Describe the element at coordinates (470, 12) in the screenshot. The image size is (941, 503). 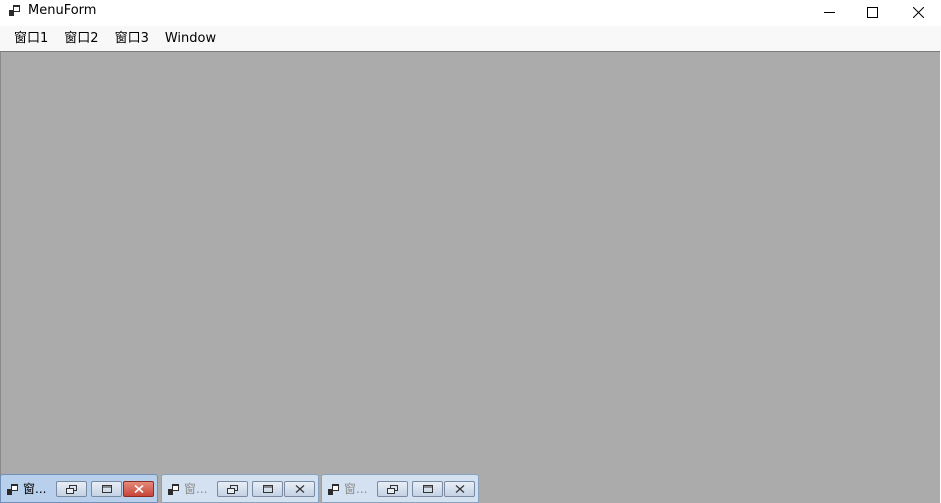
I see `title-bar: MenuForm` at that location.